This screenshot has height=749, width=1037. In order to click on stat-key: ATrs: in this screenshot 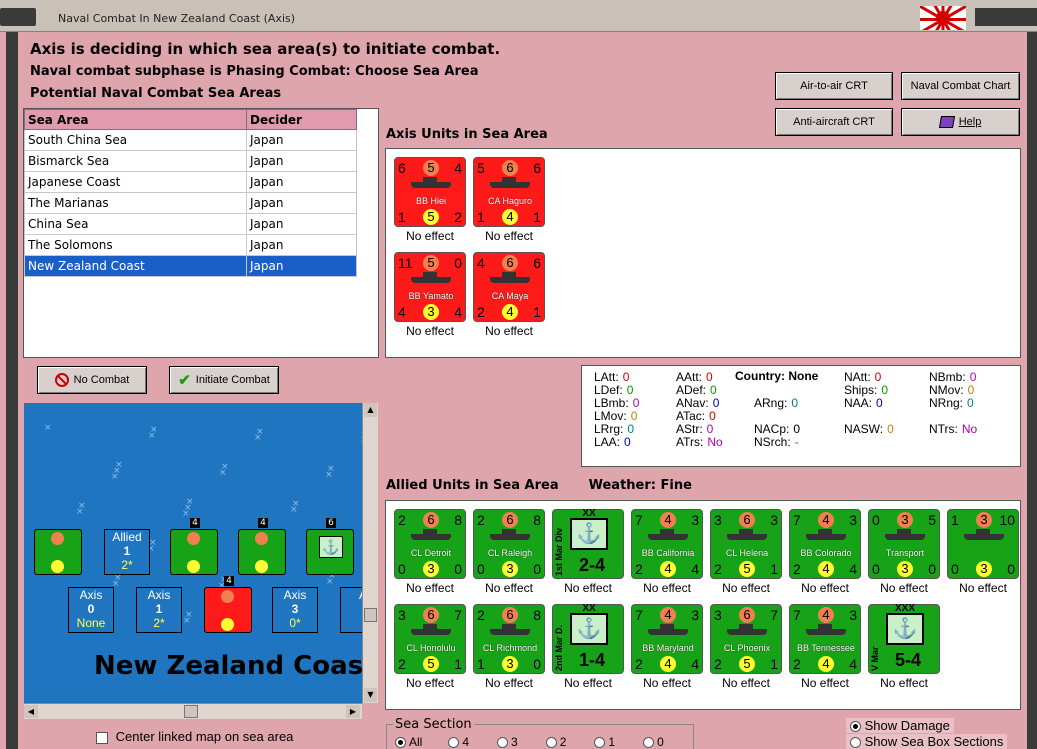, I will do `click(690, 442)`.